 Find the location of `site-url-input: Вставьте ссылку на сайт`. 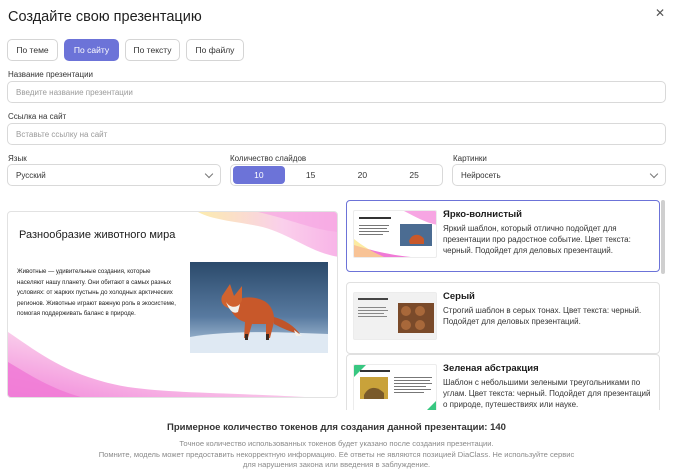

site-url-input: Вставьте ссылку на сайт is located at coordinates (336, 134).